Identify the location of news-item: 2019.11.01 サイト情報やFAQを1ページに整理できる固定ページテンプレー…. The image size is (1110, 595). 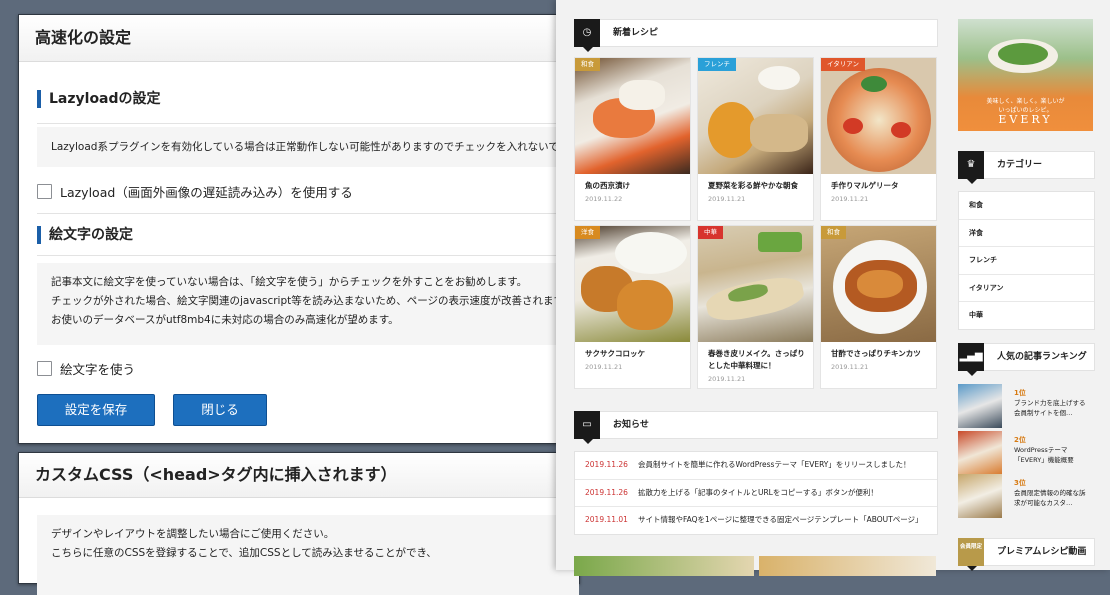
(756, 520).